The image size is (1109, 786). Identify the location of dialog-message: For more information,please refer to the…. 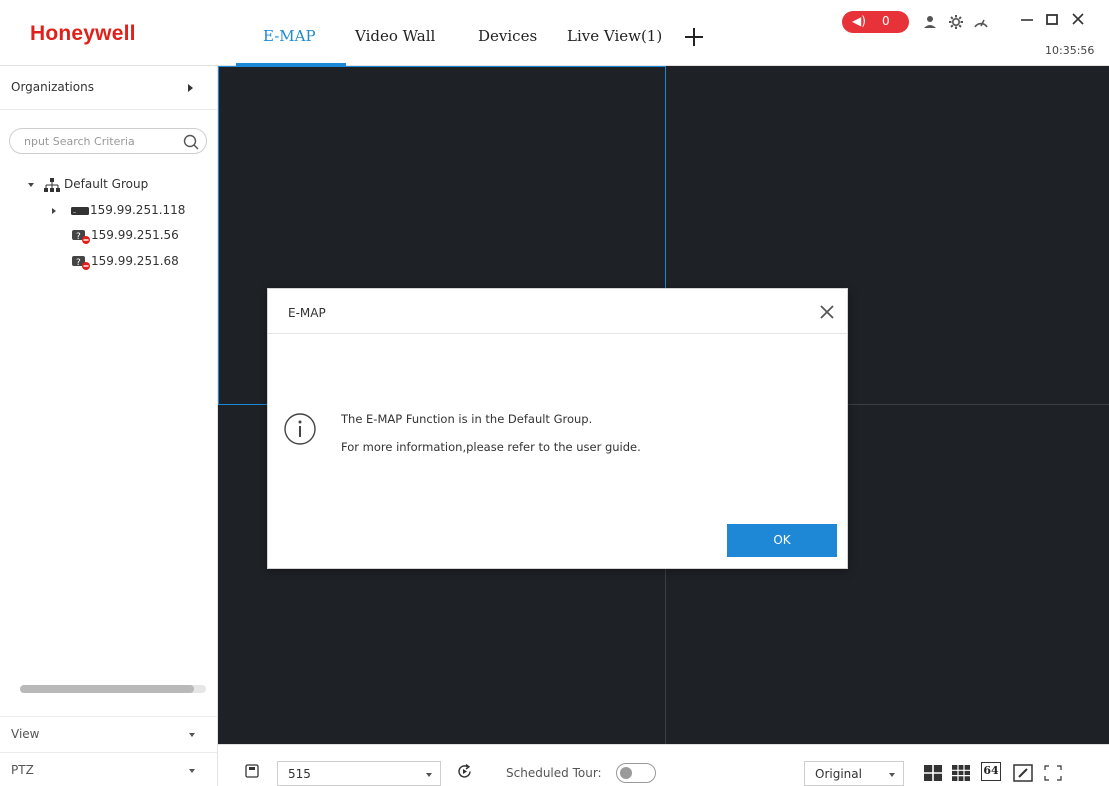
(491, 447).